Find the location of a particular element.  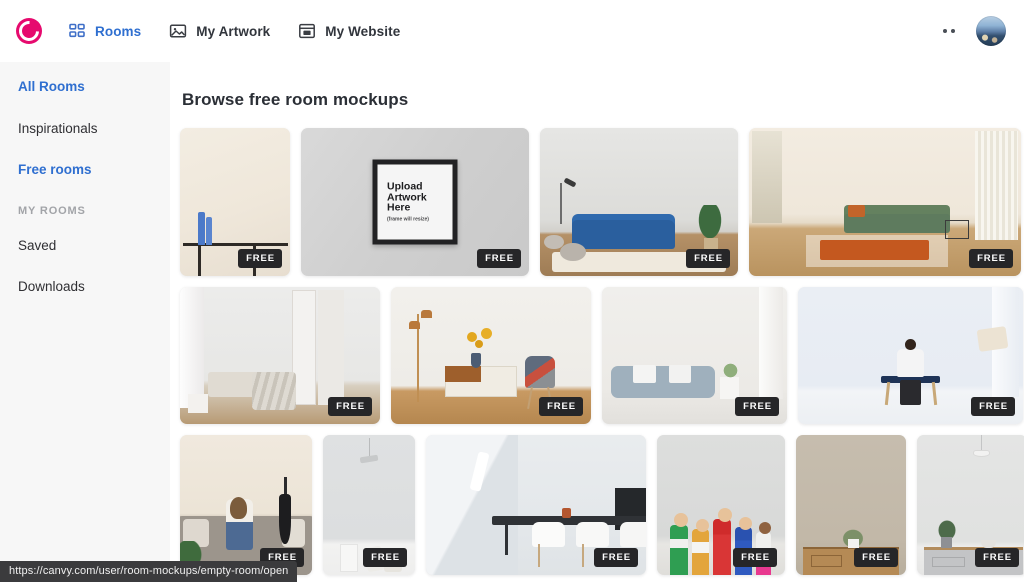

page-title: Browse free room mockups is located at coordinates (295, 99).